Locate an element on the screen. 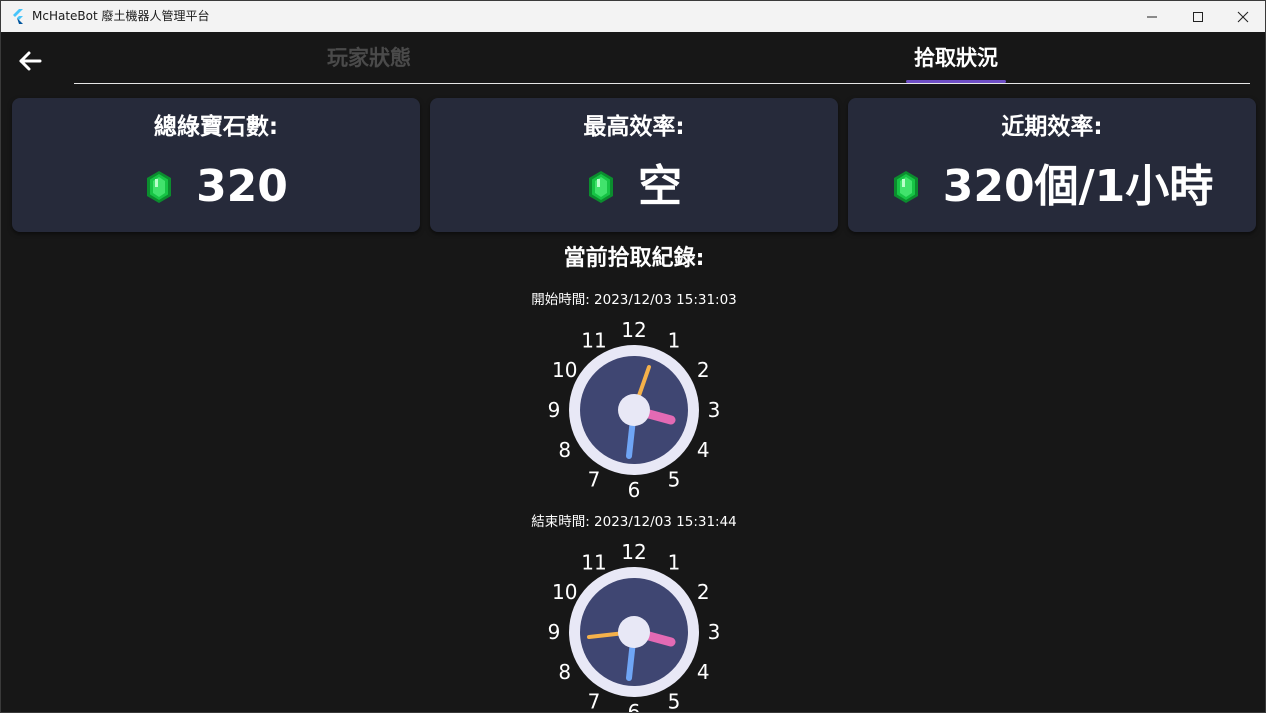 The width and height of the screenshot is (1266, 713). close-icon is located at coordinates (1243, 16).